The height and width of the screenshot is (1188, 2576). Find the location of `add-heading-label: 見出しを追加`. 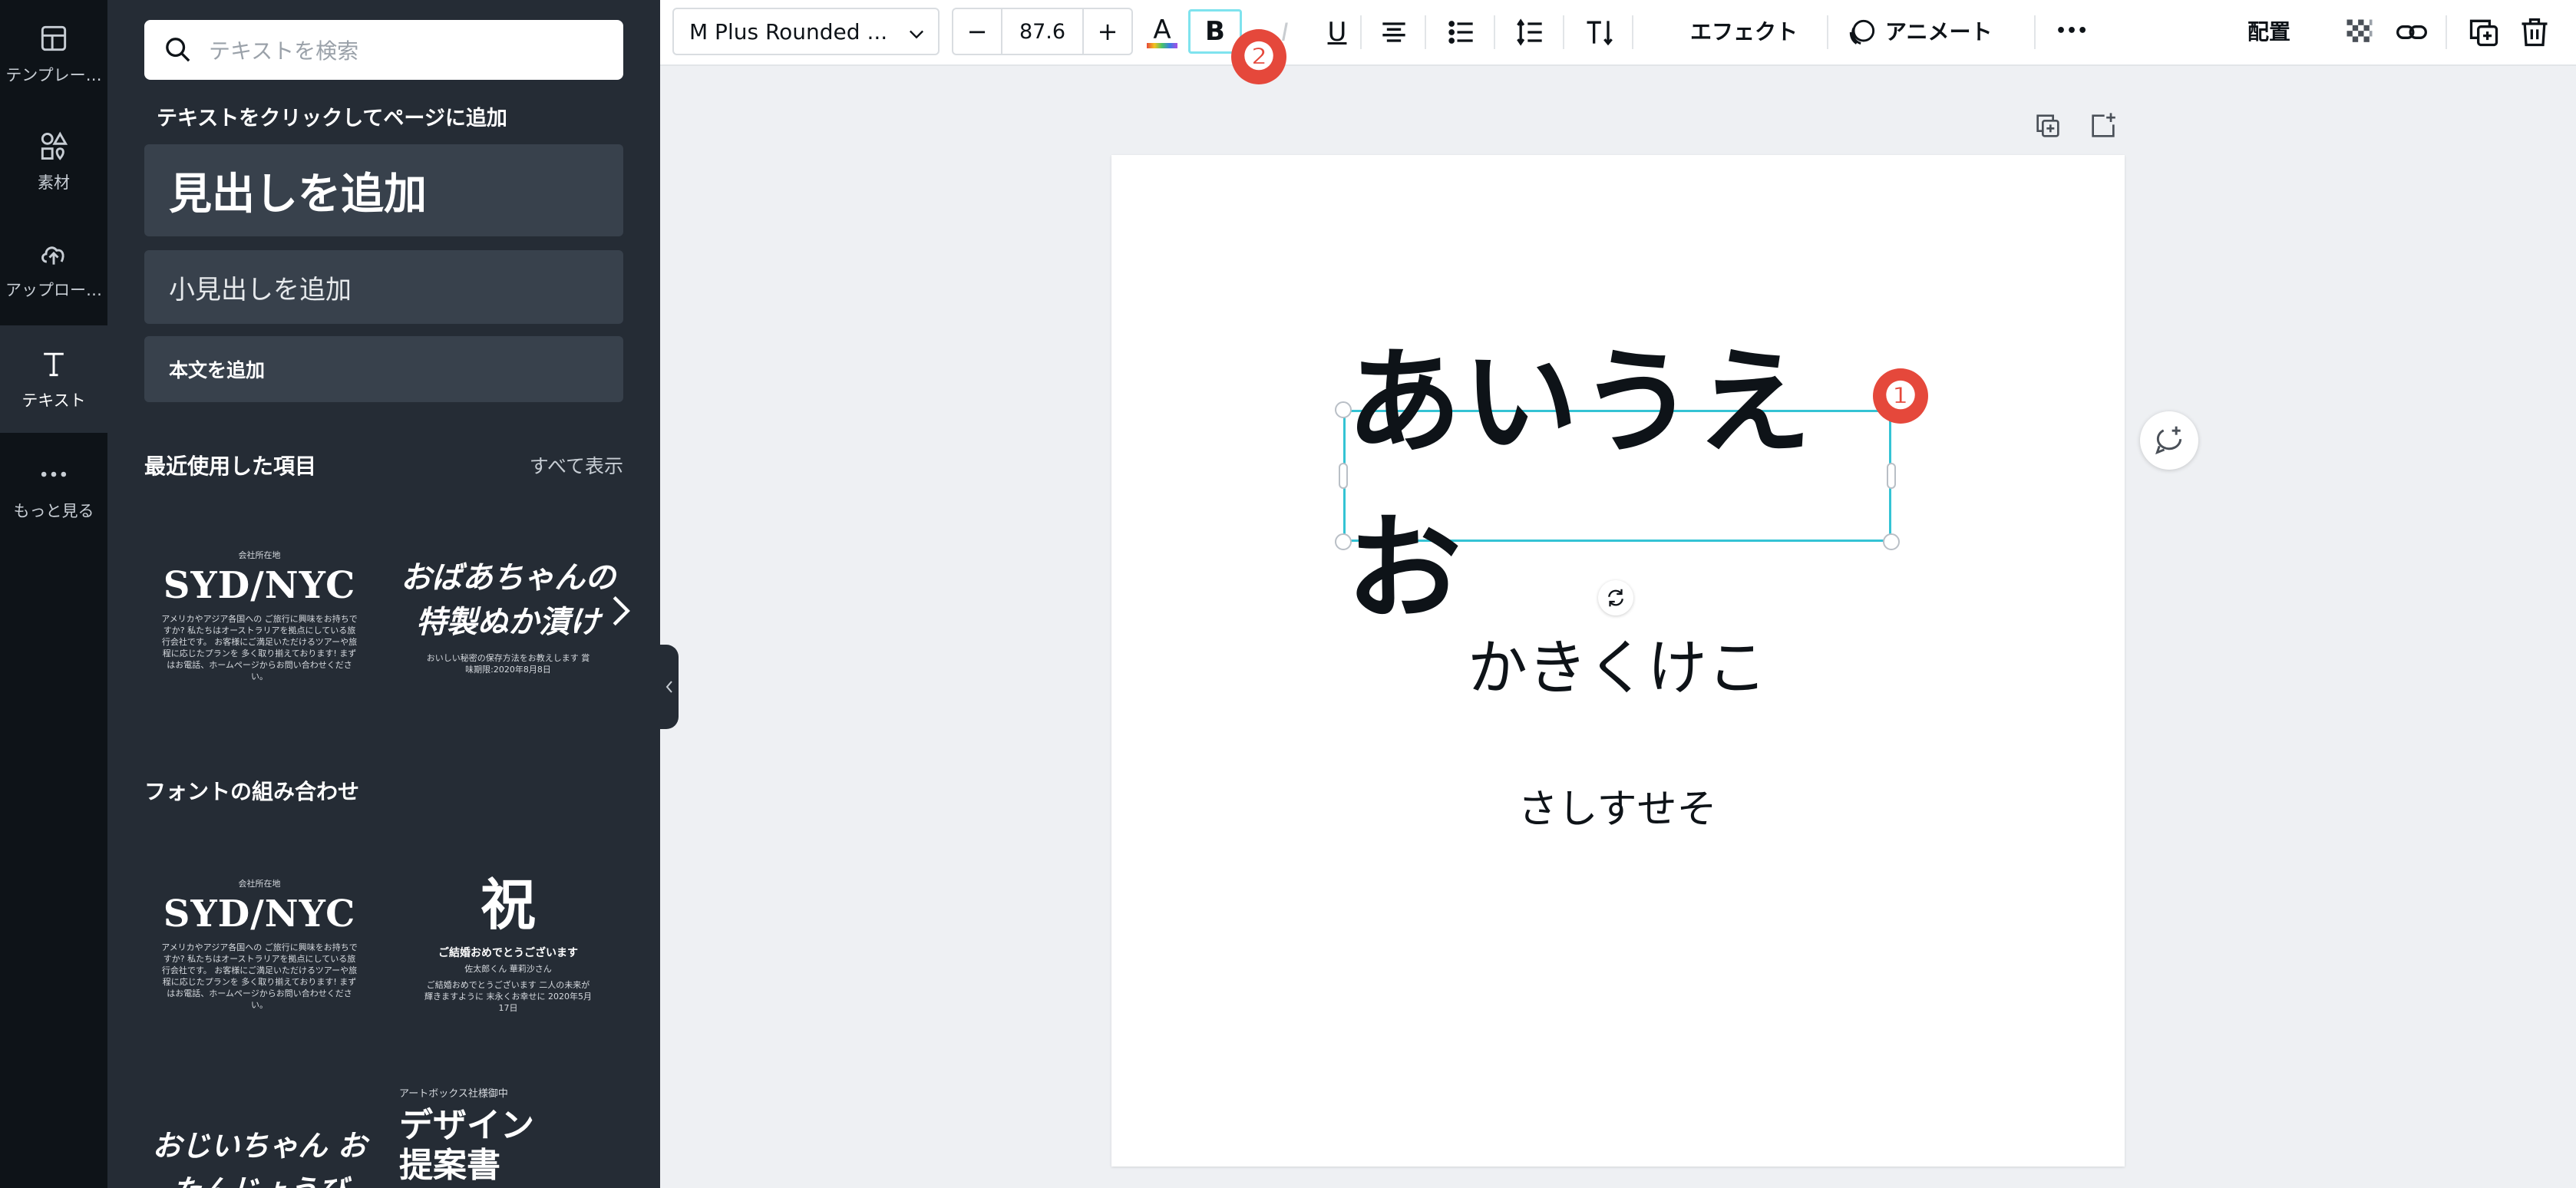

add-heading-label: 見出しを追加 is located at coordinates (298, 194).